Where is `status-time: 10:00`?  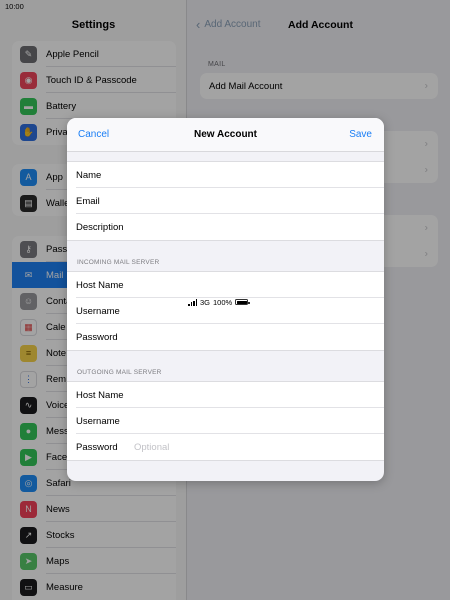 status-time: 10:00 is located at coordinates (14, 6).